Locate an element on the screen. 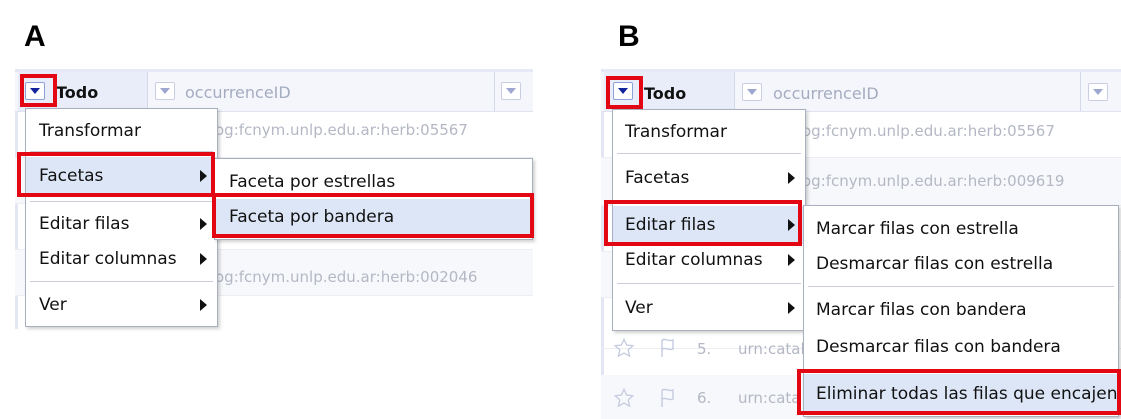 This screenshot has height=419, width=1121. menu-item-marcar-bandera: Marcar filas con bandera is located at coordinates (961, 311).